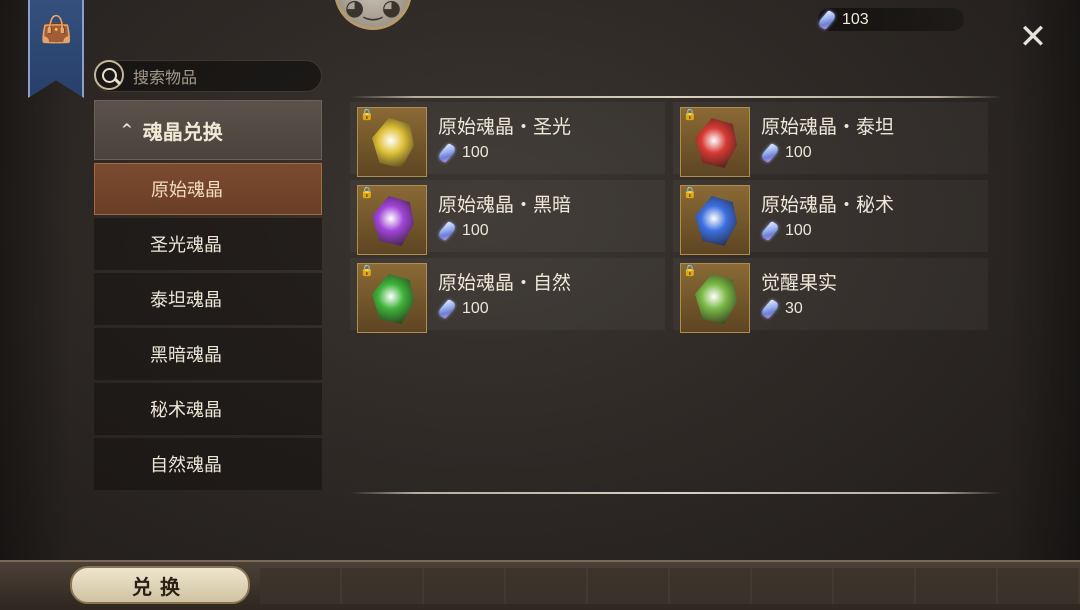 This screenshot has width=1080, height=610. I want to click on titan-crystal-icon, so click(716, 143).